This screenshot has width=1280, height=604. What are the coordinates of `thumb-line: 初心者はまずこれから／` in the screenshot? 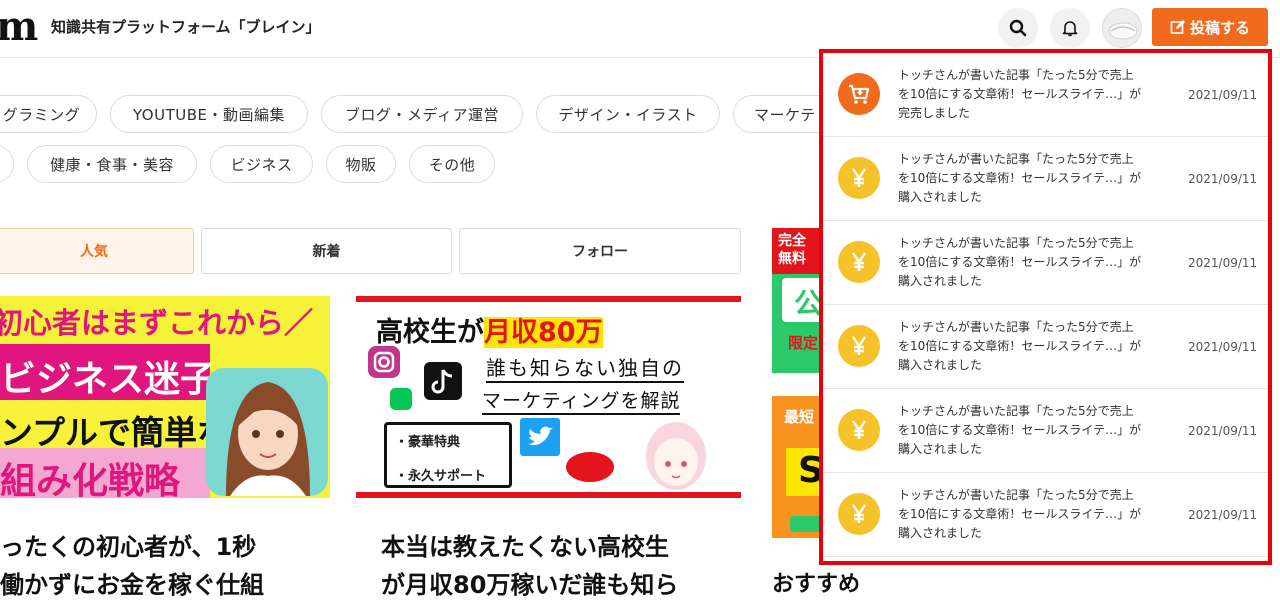 It's located at (157, 323).